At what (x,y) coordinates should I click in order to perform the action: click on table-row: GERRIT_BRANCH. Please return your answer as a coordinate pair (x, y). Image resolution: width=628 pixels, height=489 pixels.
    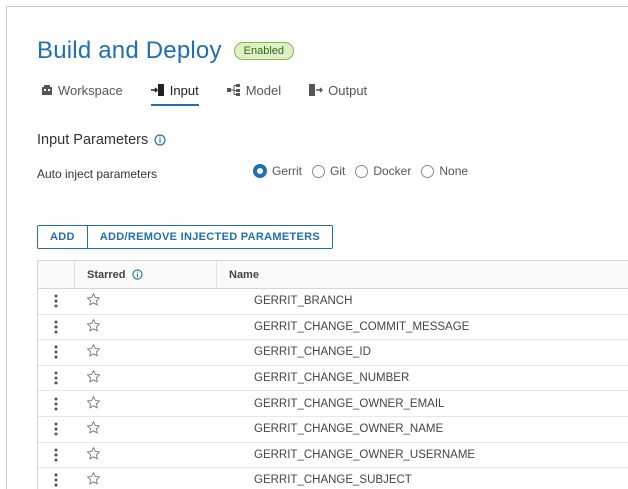
    Looking at the image, I should click on (333, 302).